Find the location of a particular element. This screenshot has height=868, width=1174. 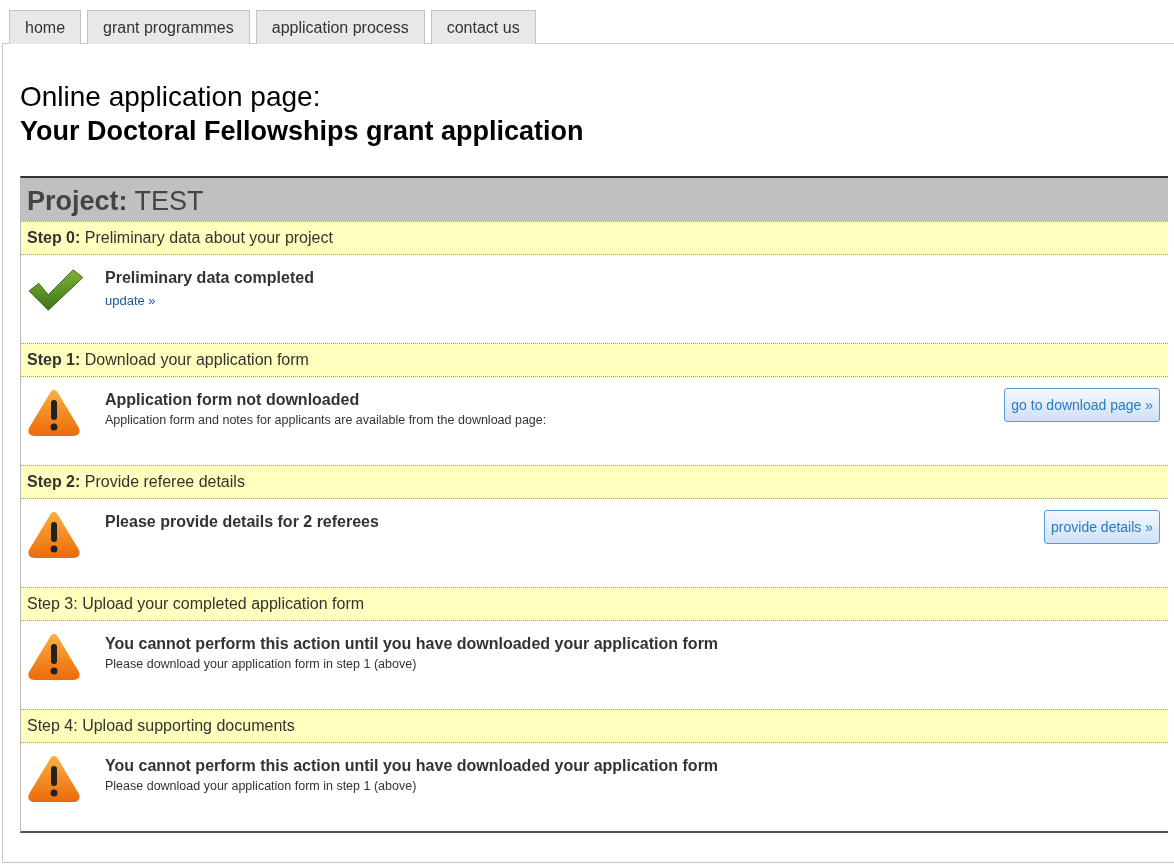

step-header: Step 0: Preliminary data about your project is located at coordinates (594, 238).